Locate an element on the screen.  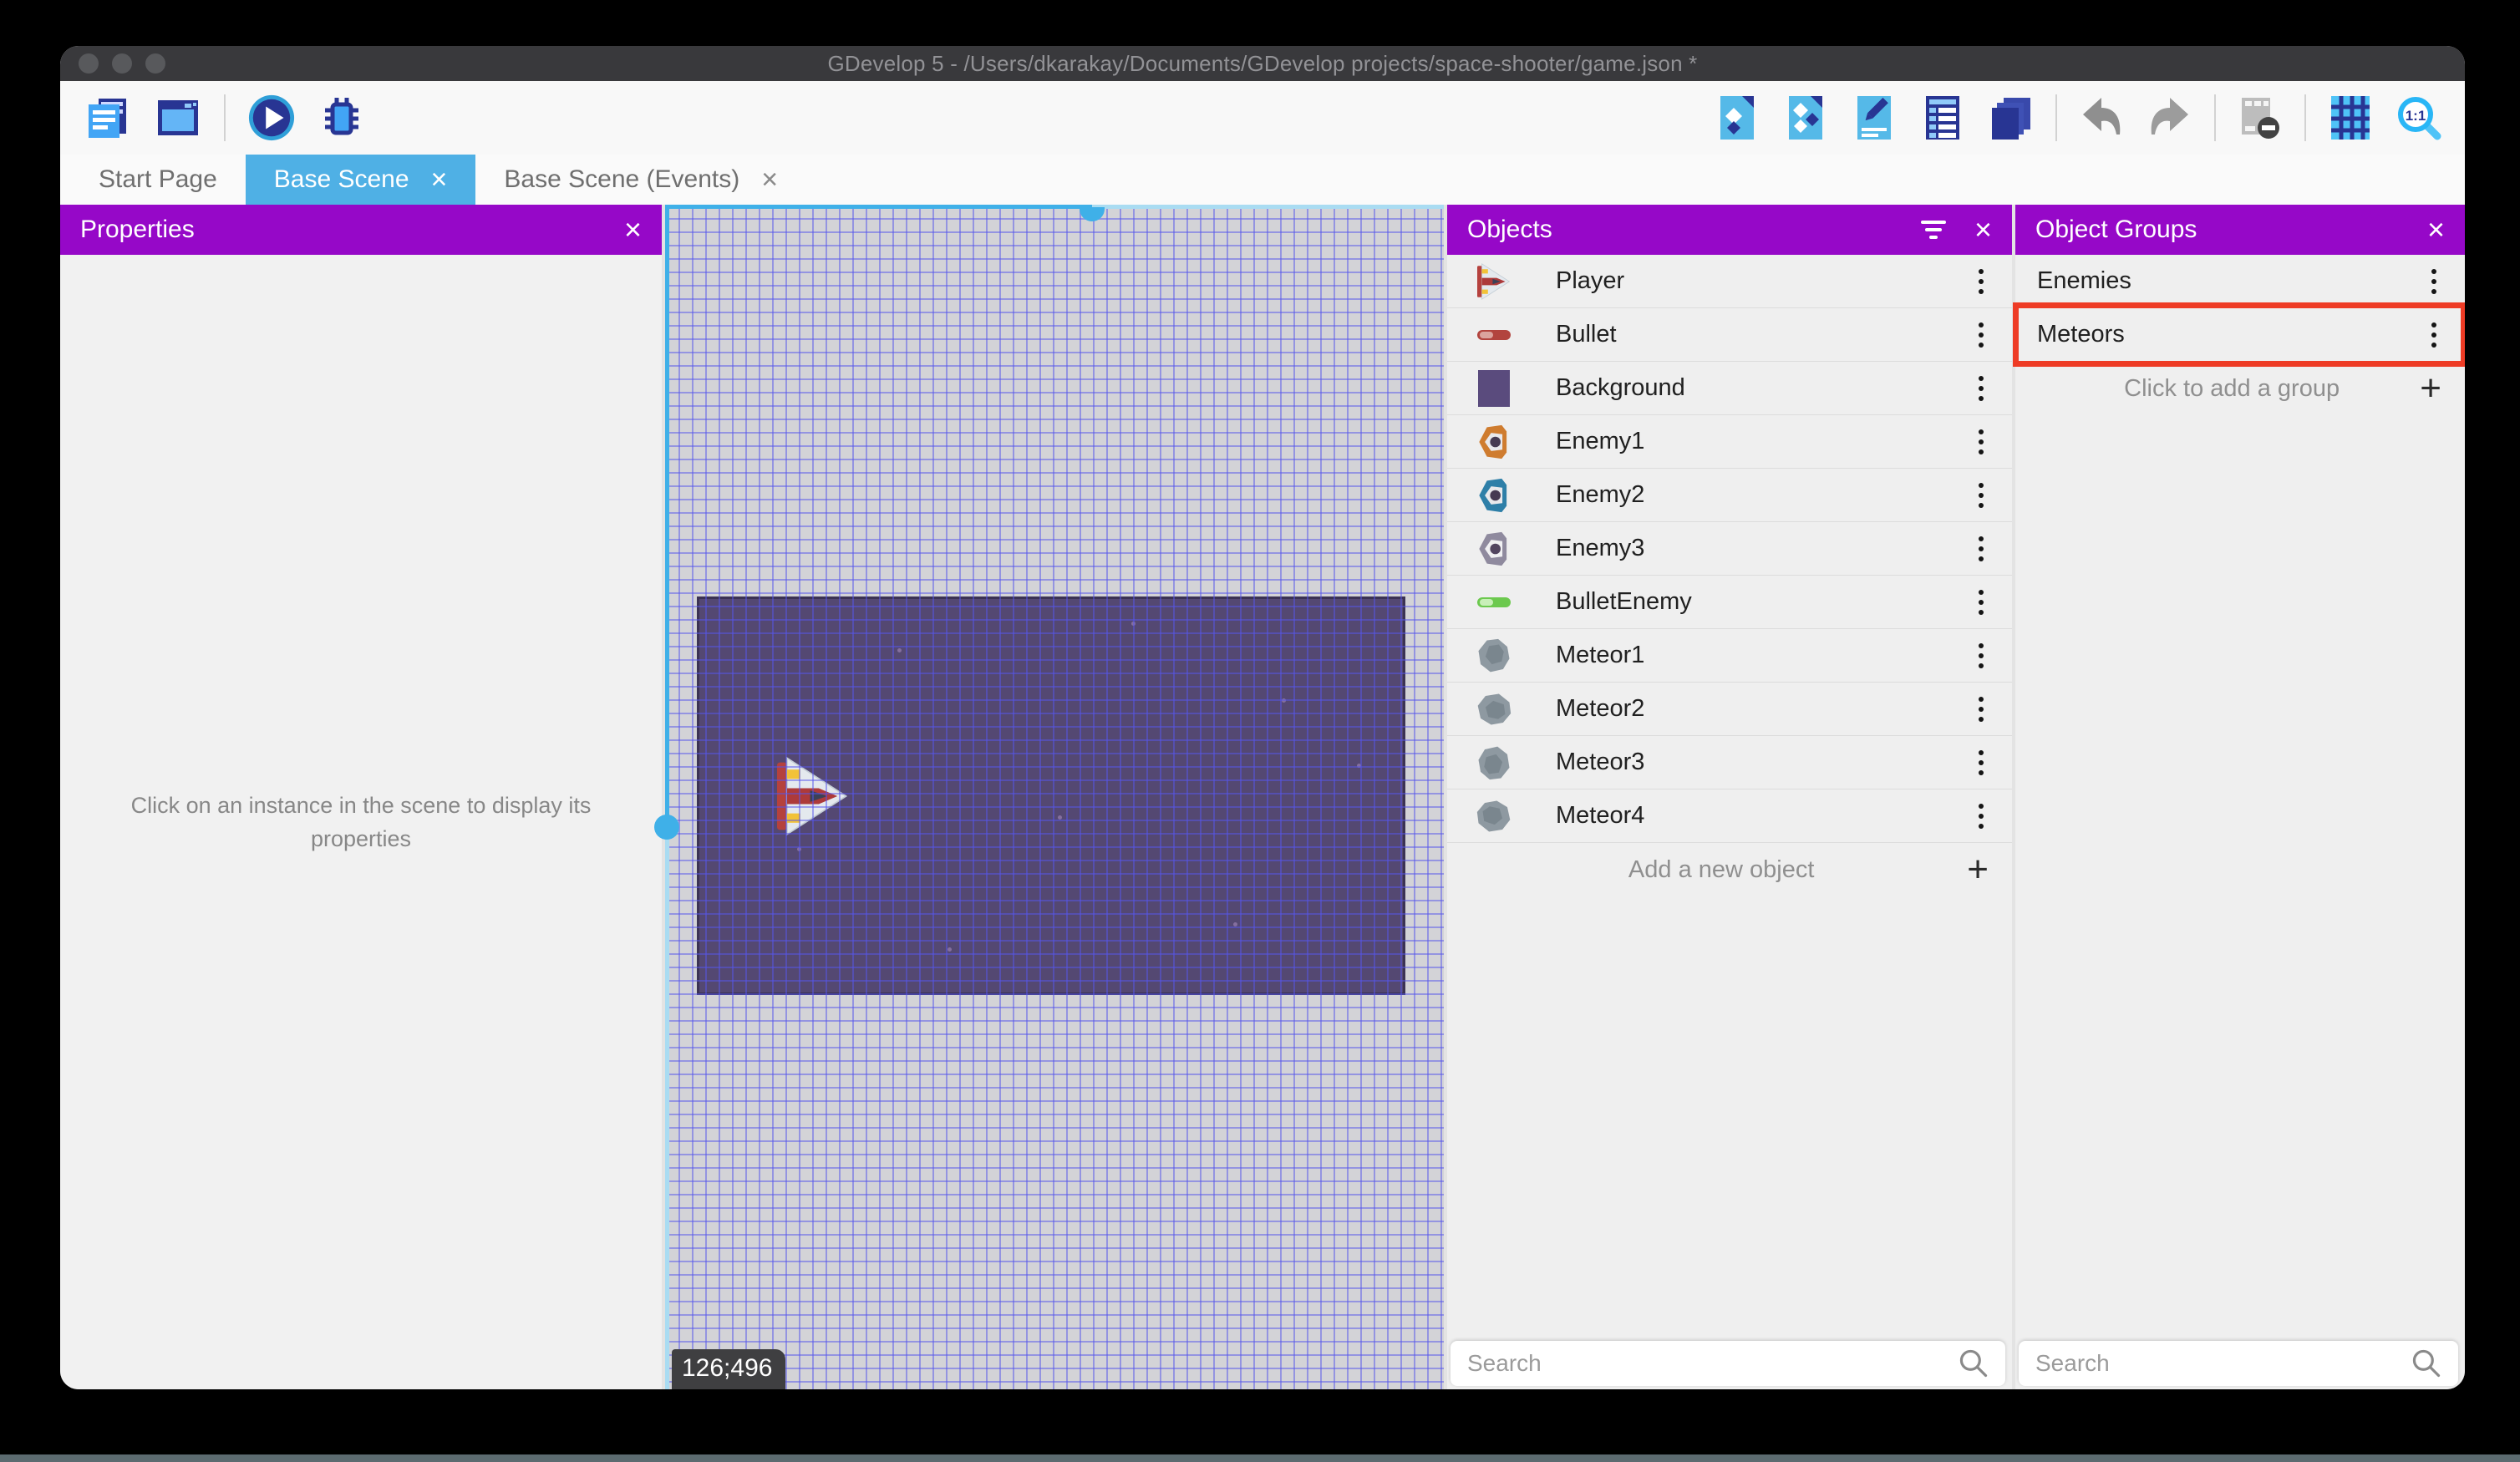
traffic-light-buttons is located at coordinates (122, 63).